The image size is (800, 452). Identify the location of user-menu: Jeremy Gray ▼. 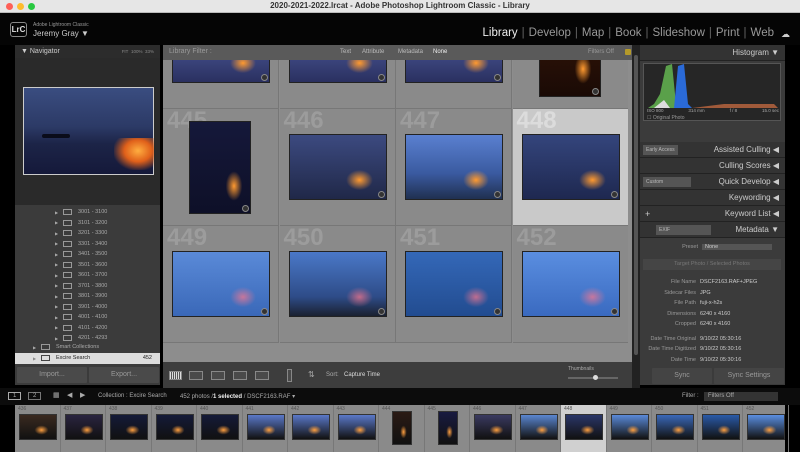
(61, 33).